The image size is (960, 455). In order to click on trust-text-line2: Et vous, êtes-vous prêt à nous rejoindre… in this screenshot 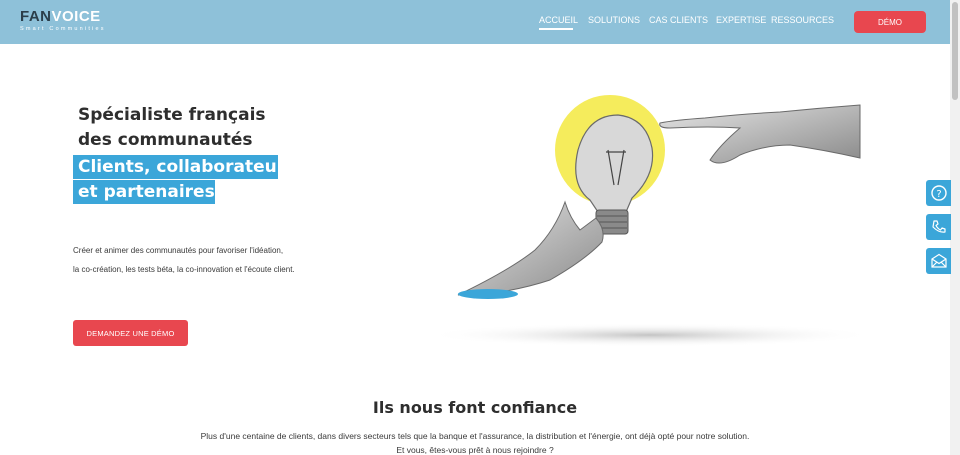, I will do `click(475, 450)`.